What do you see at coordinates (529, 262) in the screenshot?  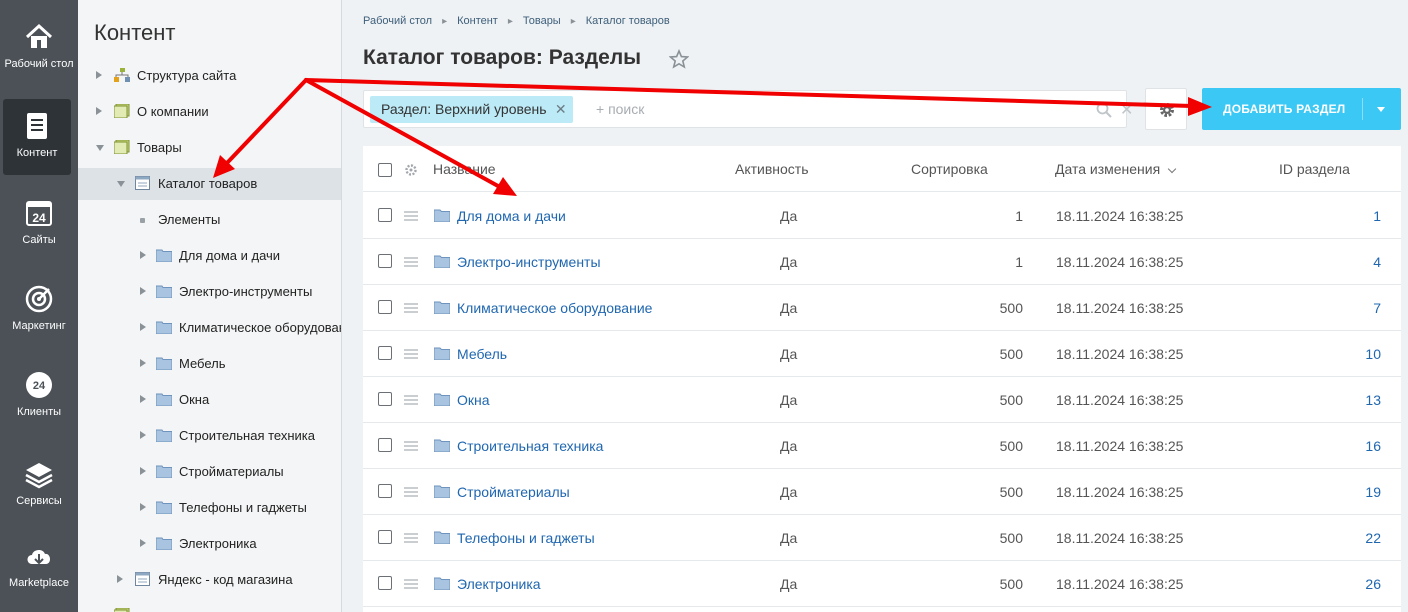 I see `section-name-link: Электро-инструменты` at bounding box center [529, 262].